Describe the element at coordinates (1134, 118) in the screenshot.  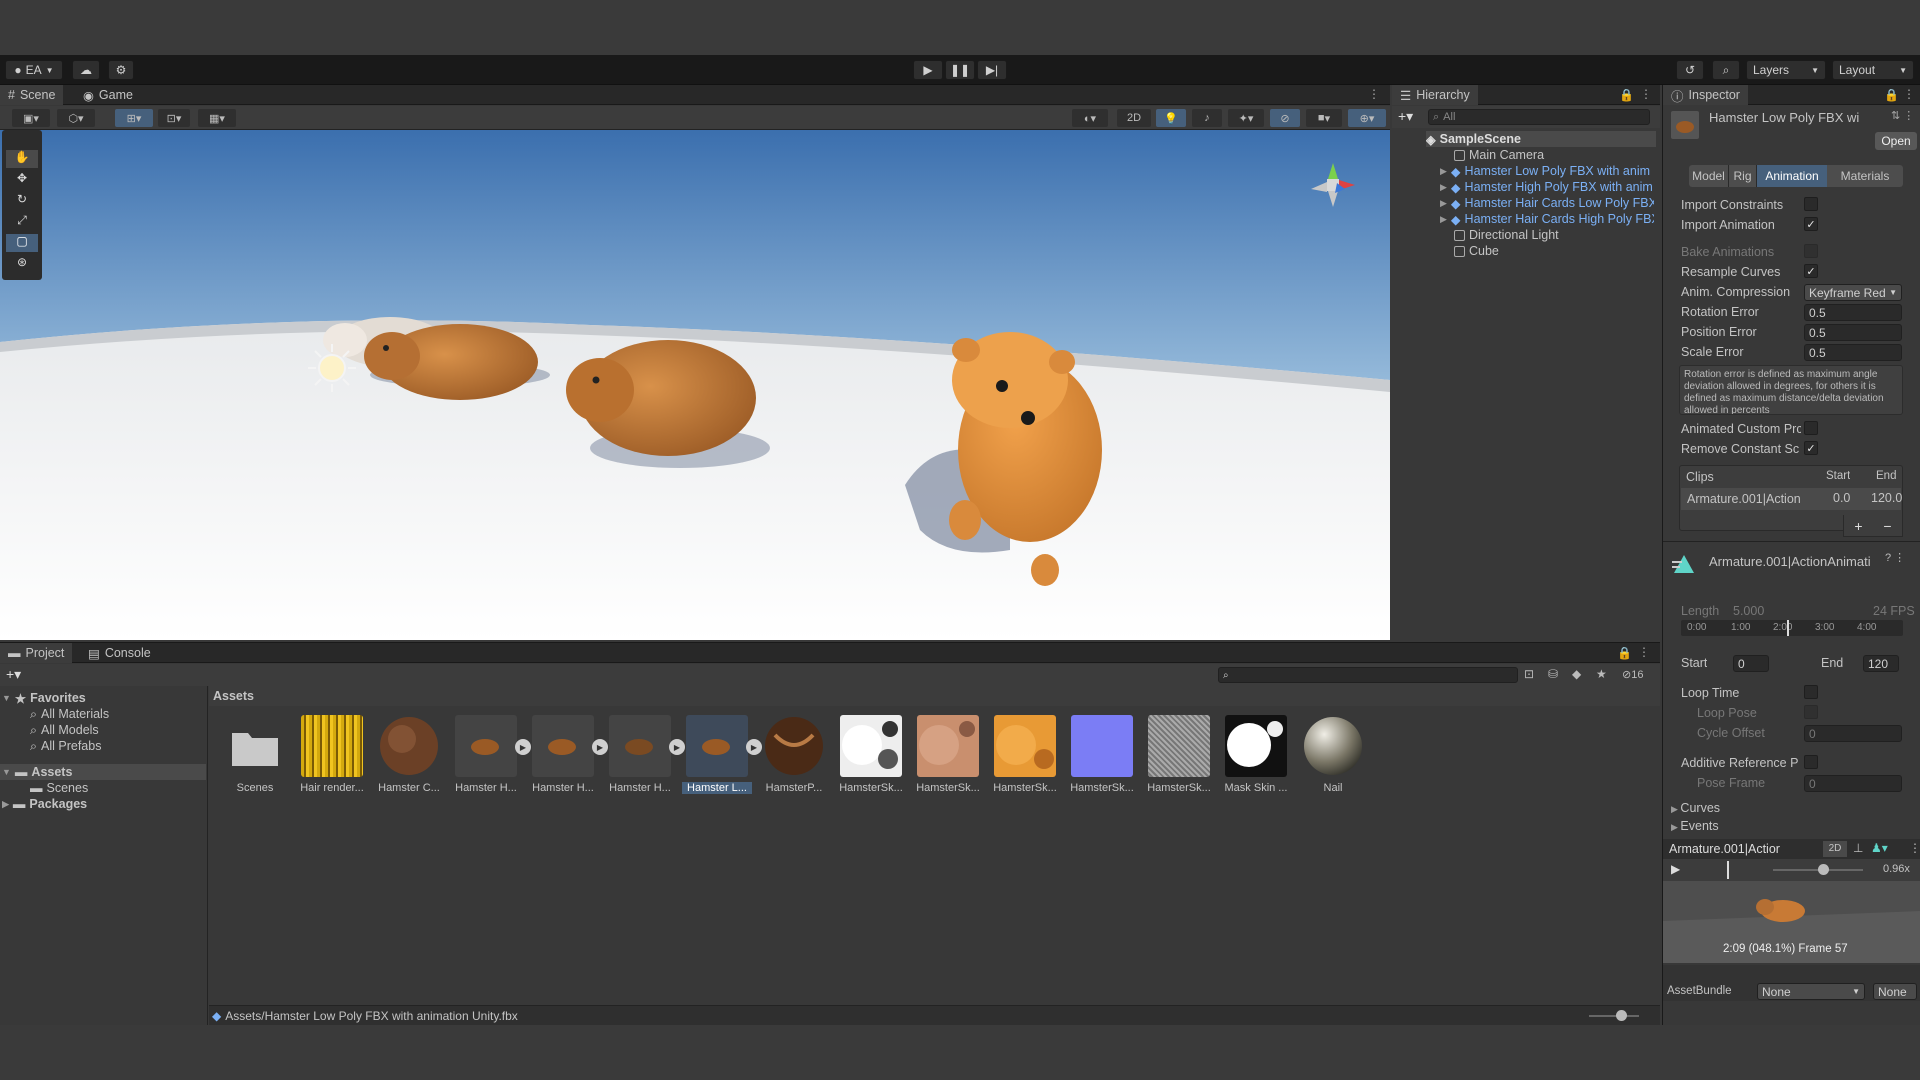
I see `toggle-2d-button: 2D` at that location.